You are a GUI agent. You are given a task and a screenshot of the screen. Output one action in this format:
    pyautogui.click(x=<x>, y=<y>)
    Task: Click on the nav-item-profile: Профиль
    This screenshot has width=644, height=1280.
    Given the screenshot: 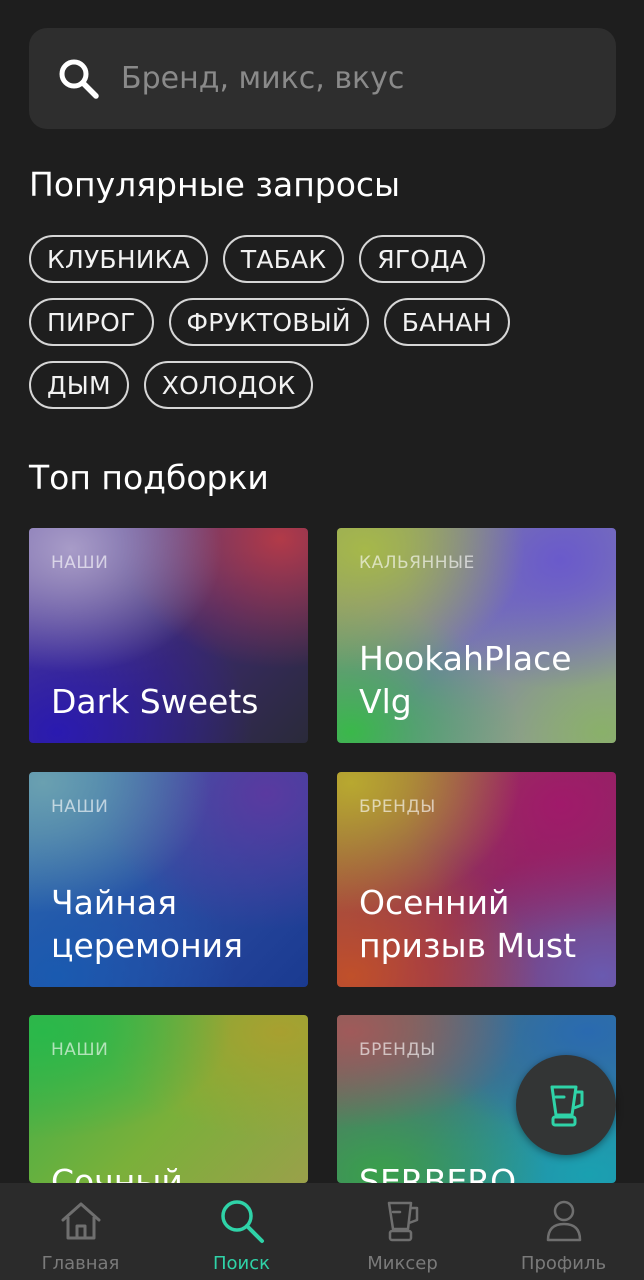 What is the action you would take?
    pyautogui.click(x=563, y=1231)
    